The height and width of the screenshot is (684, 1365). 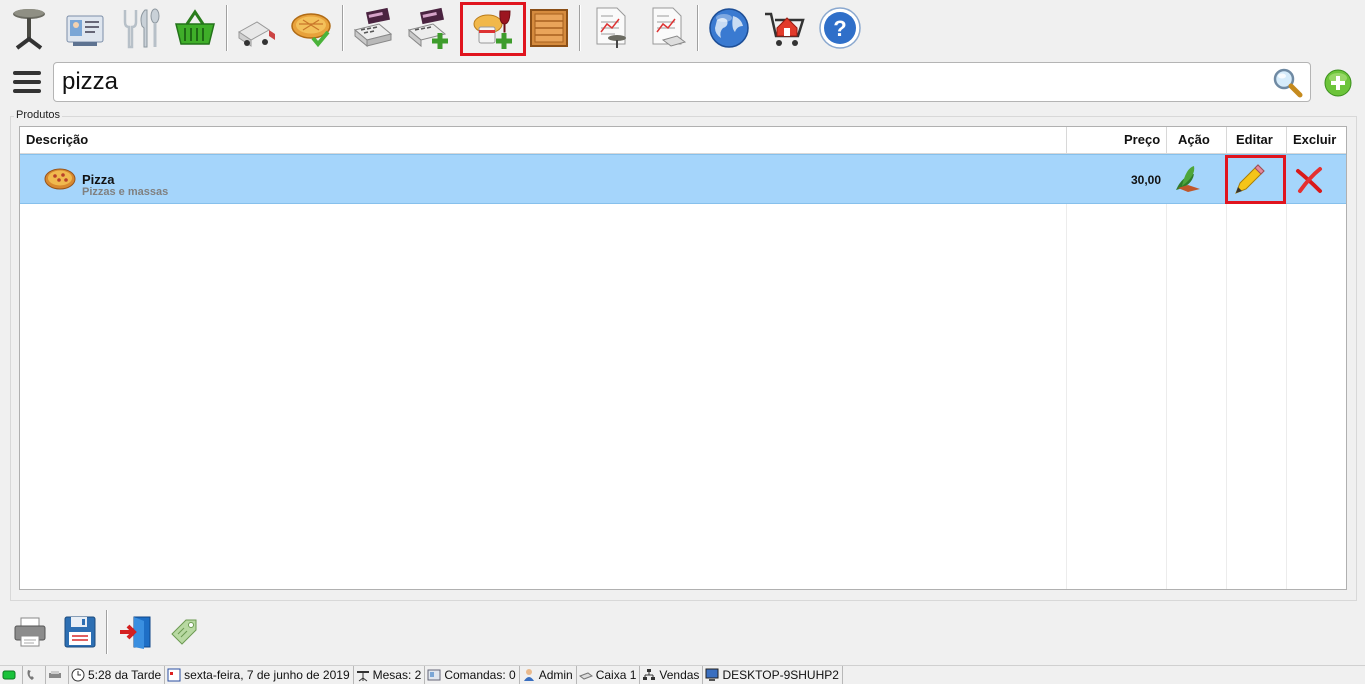 I want to click on search-input, so click(x=662, y=82).